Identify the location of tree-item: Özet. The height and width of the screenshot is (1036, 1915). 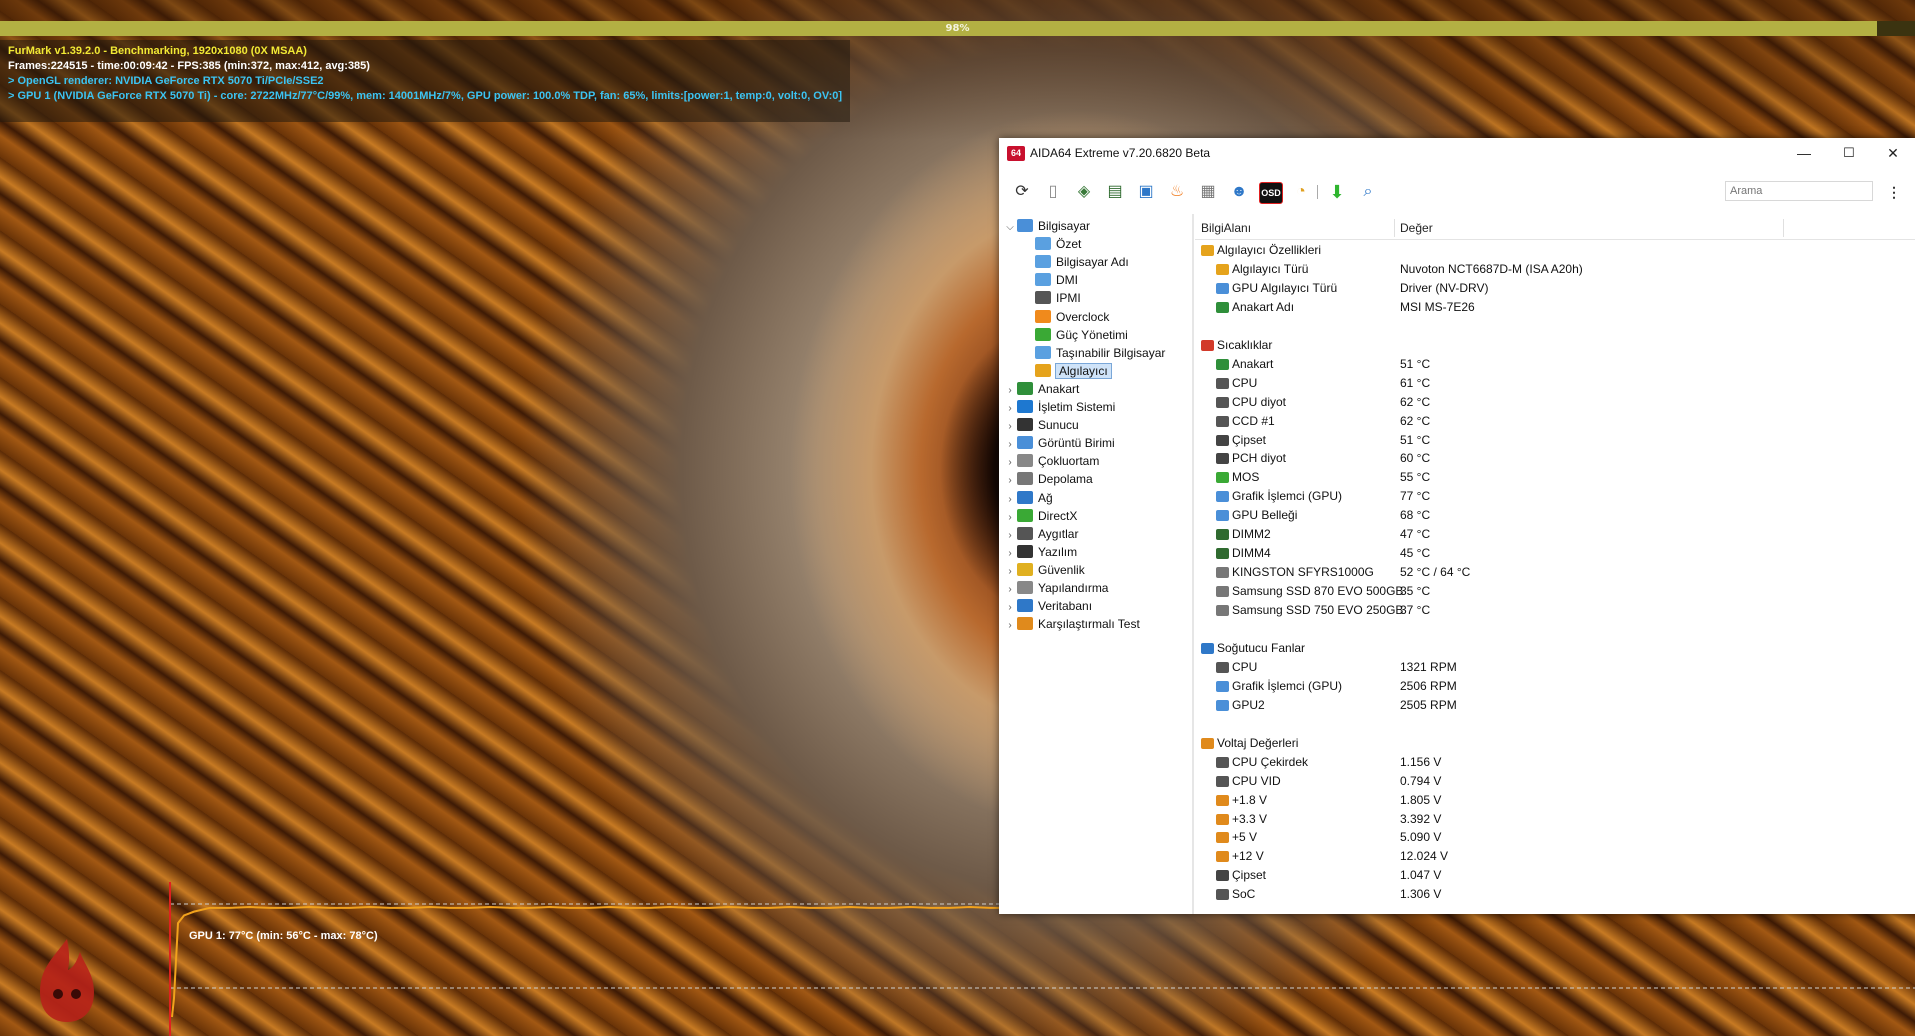
(1058, 244).